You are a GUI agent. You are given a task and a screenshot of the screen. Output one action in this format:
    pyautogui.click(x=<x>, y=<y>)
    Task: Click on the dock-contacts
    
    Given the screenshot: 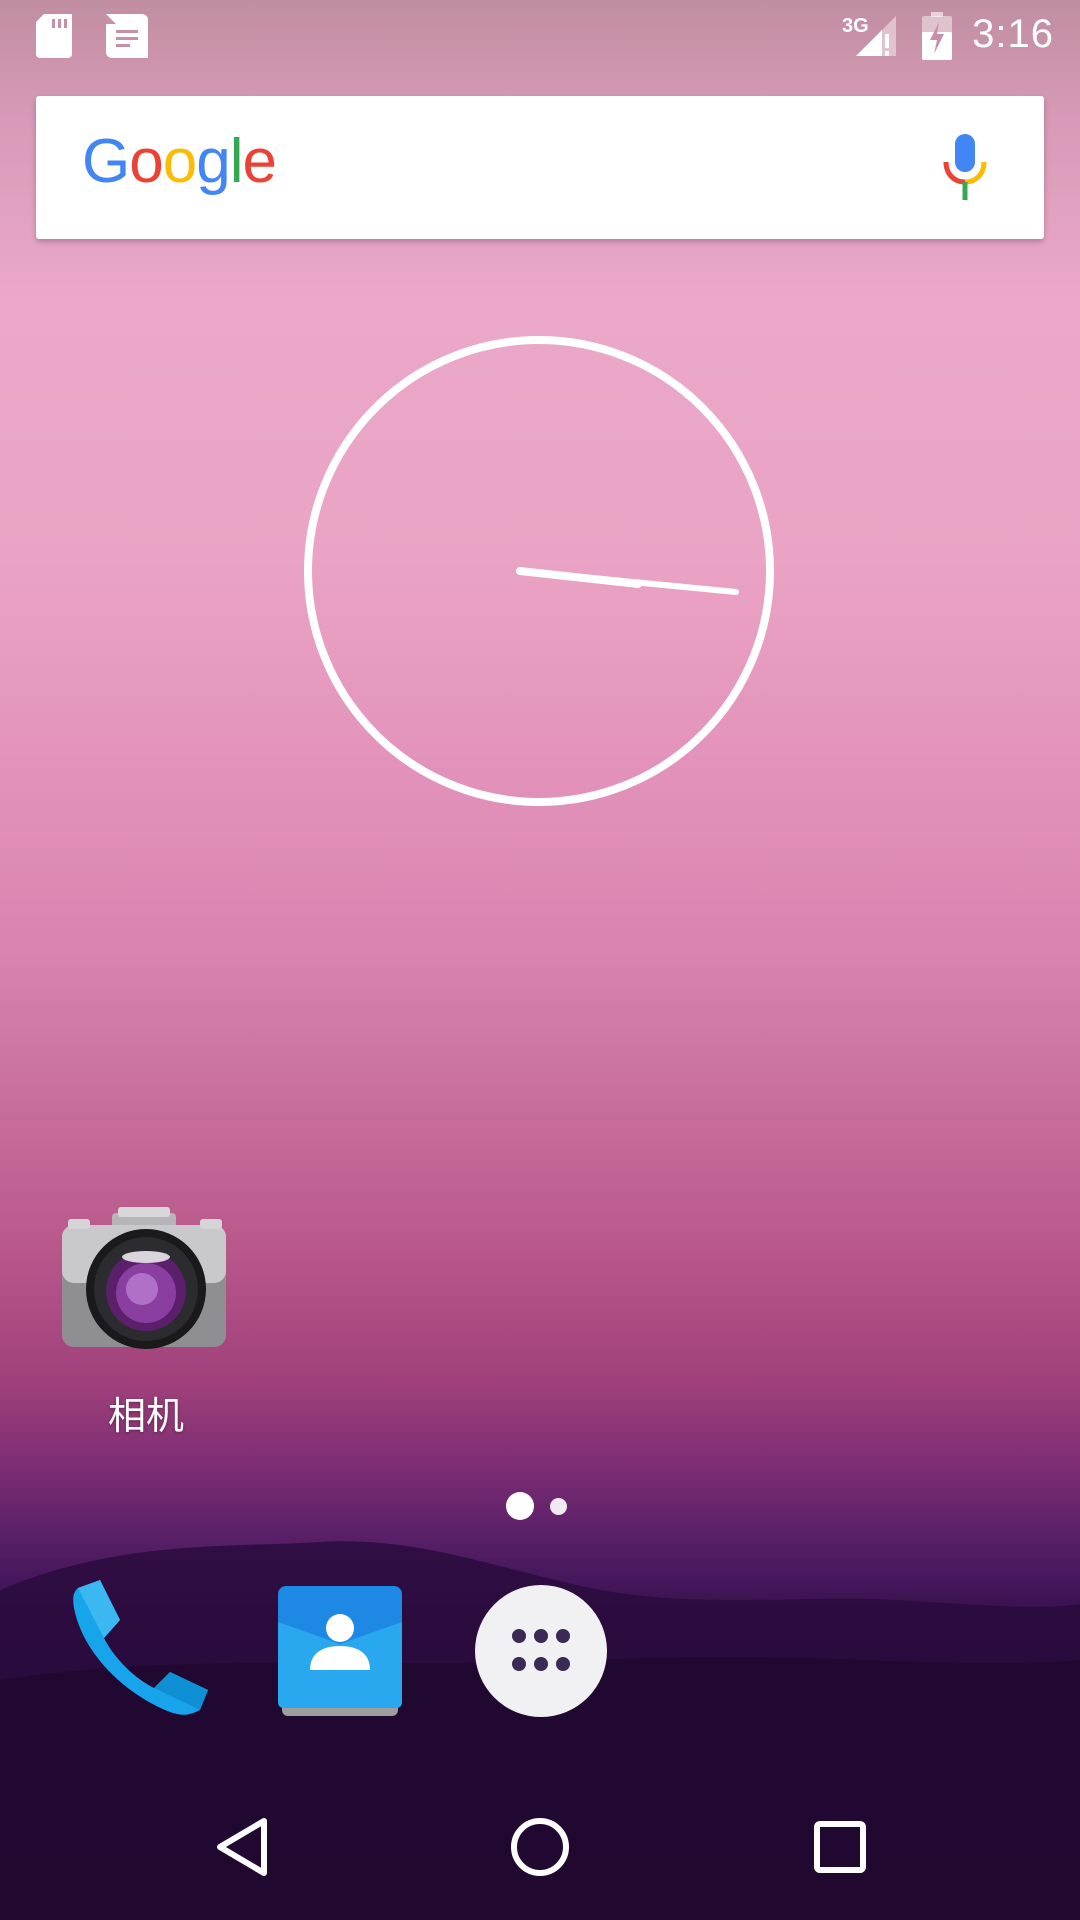 What is the action you would take?
    pyautogui.click(x=340, y=1650)
    